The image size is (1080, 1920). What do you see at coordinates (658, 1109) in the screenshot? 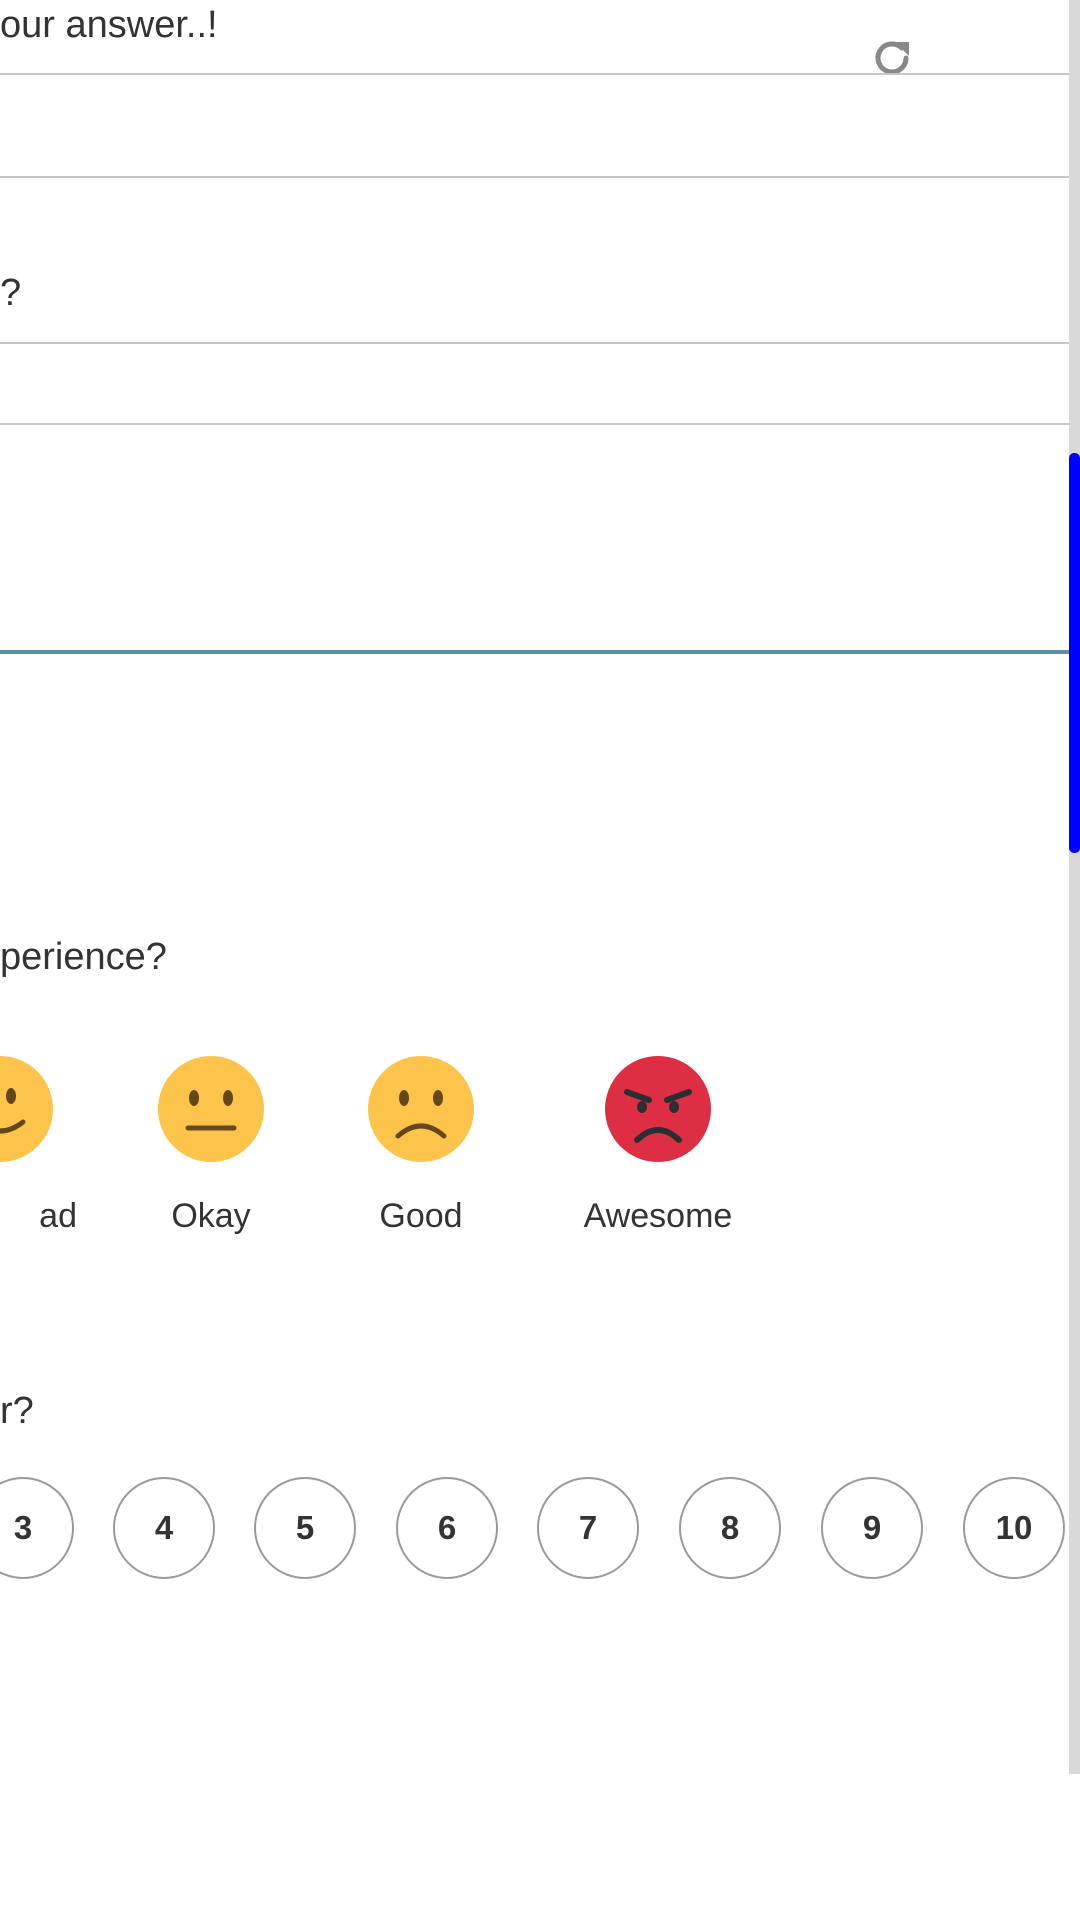
I see `angry-face-icon` at bounding box center [658, 1109].